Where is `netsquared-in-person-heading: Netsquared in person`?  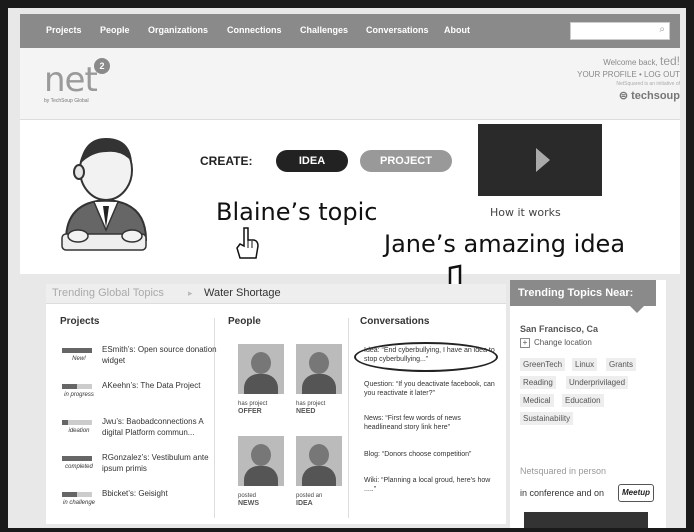
netsquared-in-person-heading: Netsquared in person is located at coordinates (563, 471).